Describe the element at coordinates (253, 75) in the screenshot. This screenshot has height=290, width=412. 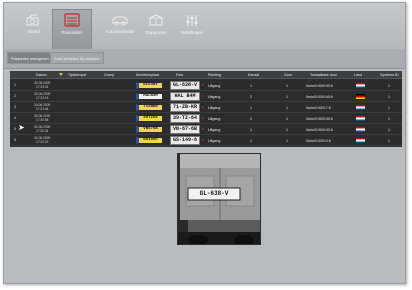
I see `col-kanaal: Kanaal` at that location.